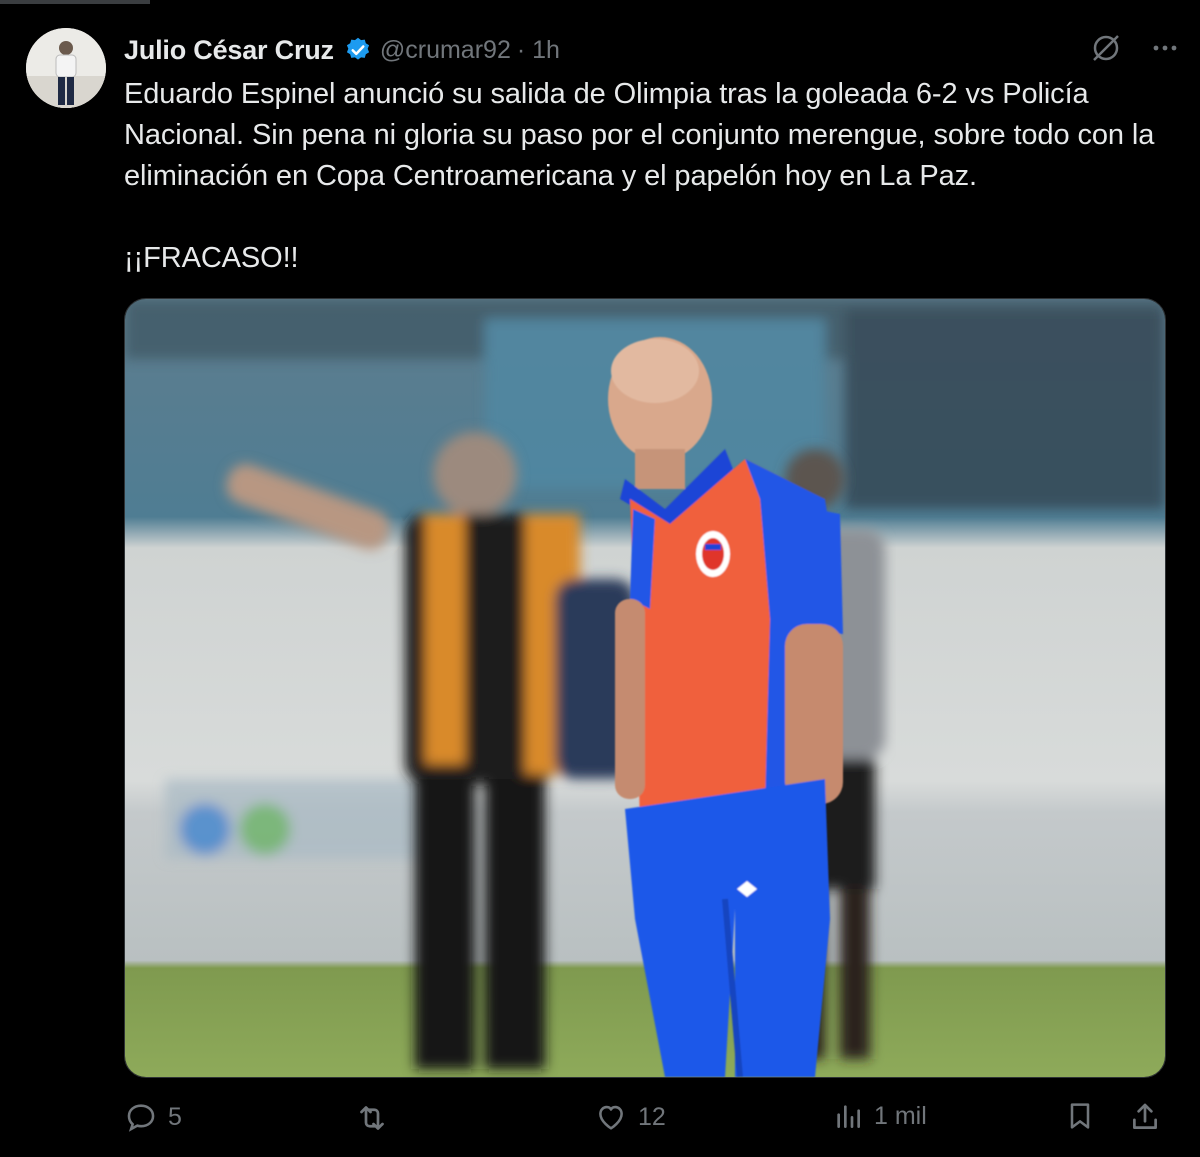 This screenshot has width=1200, height=1157. Describe the element at coordinates (611, 1117) in the screenshot. I see `heart-icon` at that location.